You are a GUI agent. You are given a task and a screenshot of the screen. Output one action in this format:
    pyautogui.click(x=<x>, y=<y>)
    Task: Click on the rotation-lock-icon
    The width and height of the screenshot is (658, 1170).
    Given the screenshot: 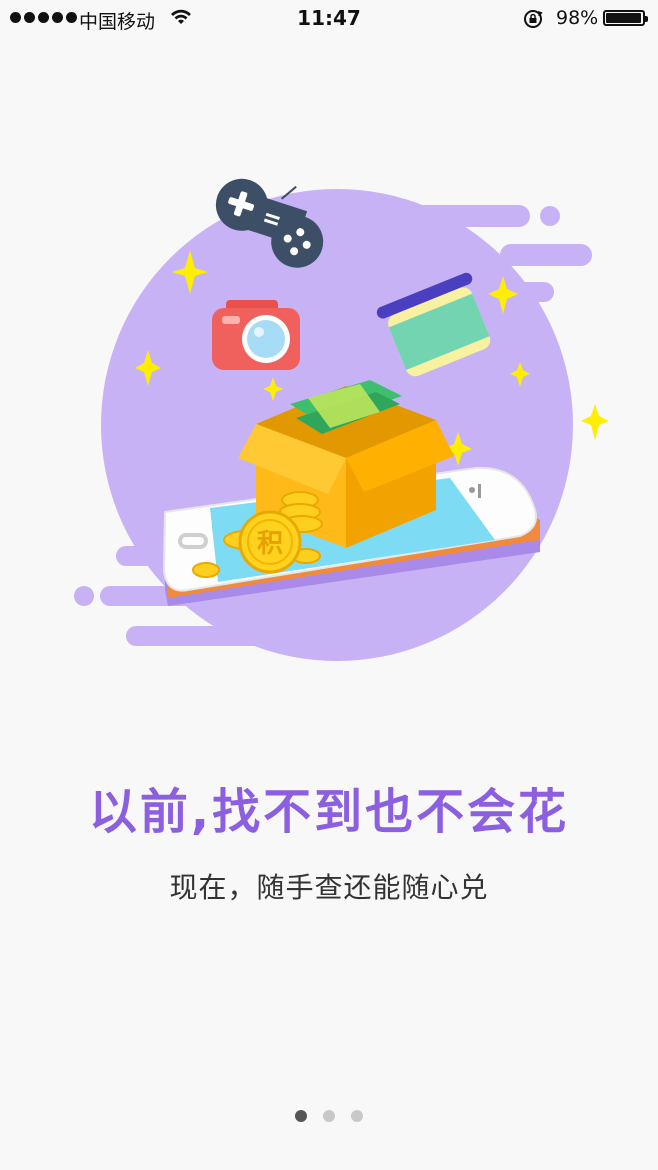 What is the action you would take?
    pyautogui.click(x=533, y=19)
    